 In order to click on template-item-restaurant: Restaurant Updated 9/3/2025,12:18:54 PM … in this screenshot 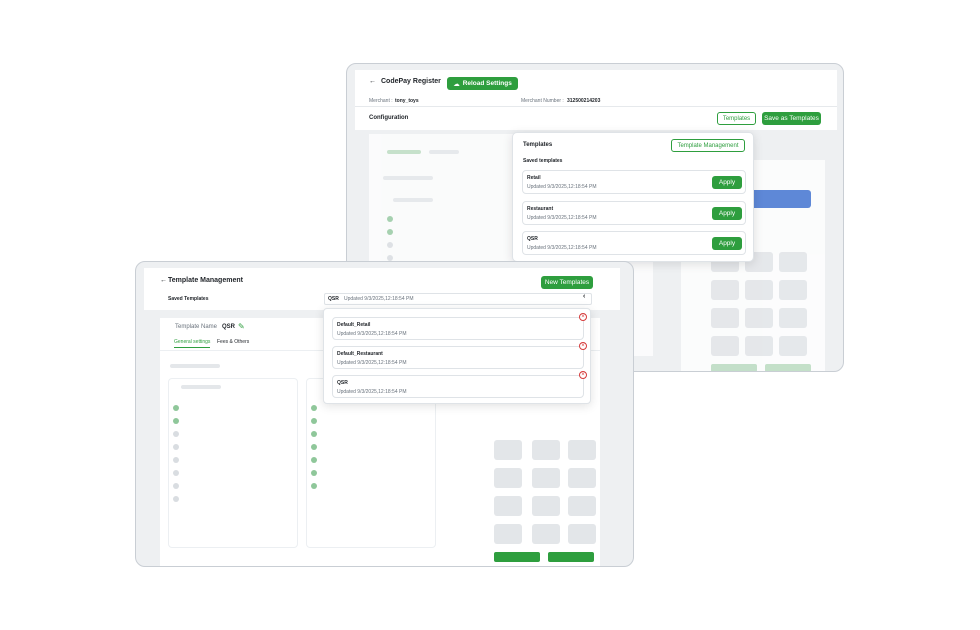, I will do `click(634, 213)`.